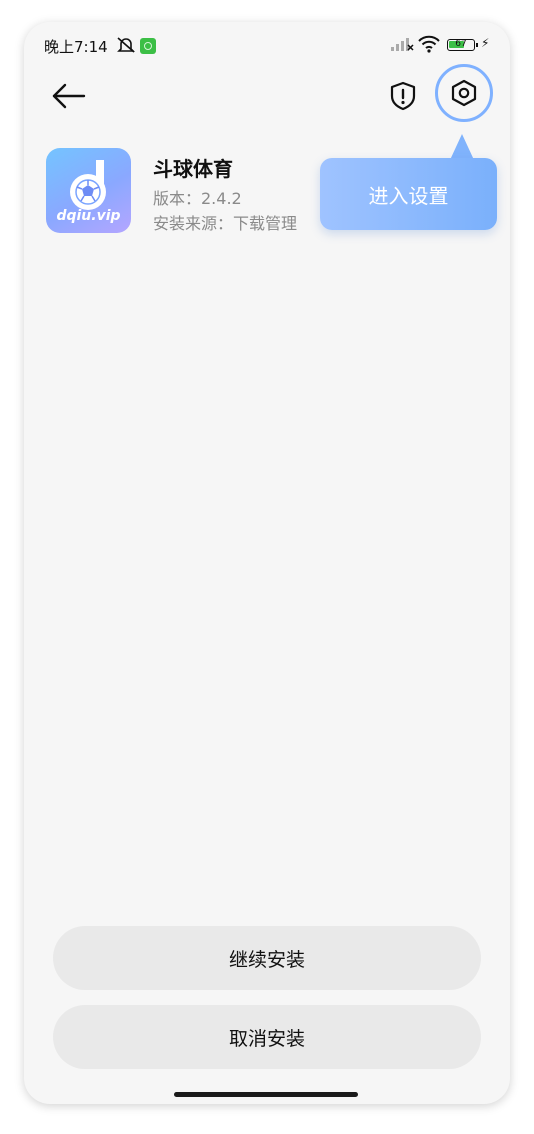  I want to click on cancel-install-button: 取消安装, so click(267, 1037).